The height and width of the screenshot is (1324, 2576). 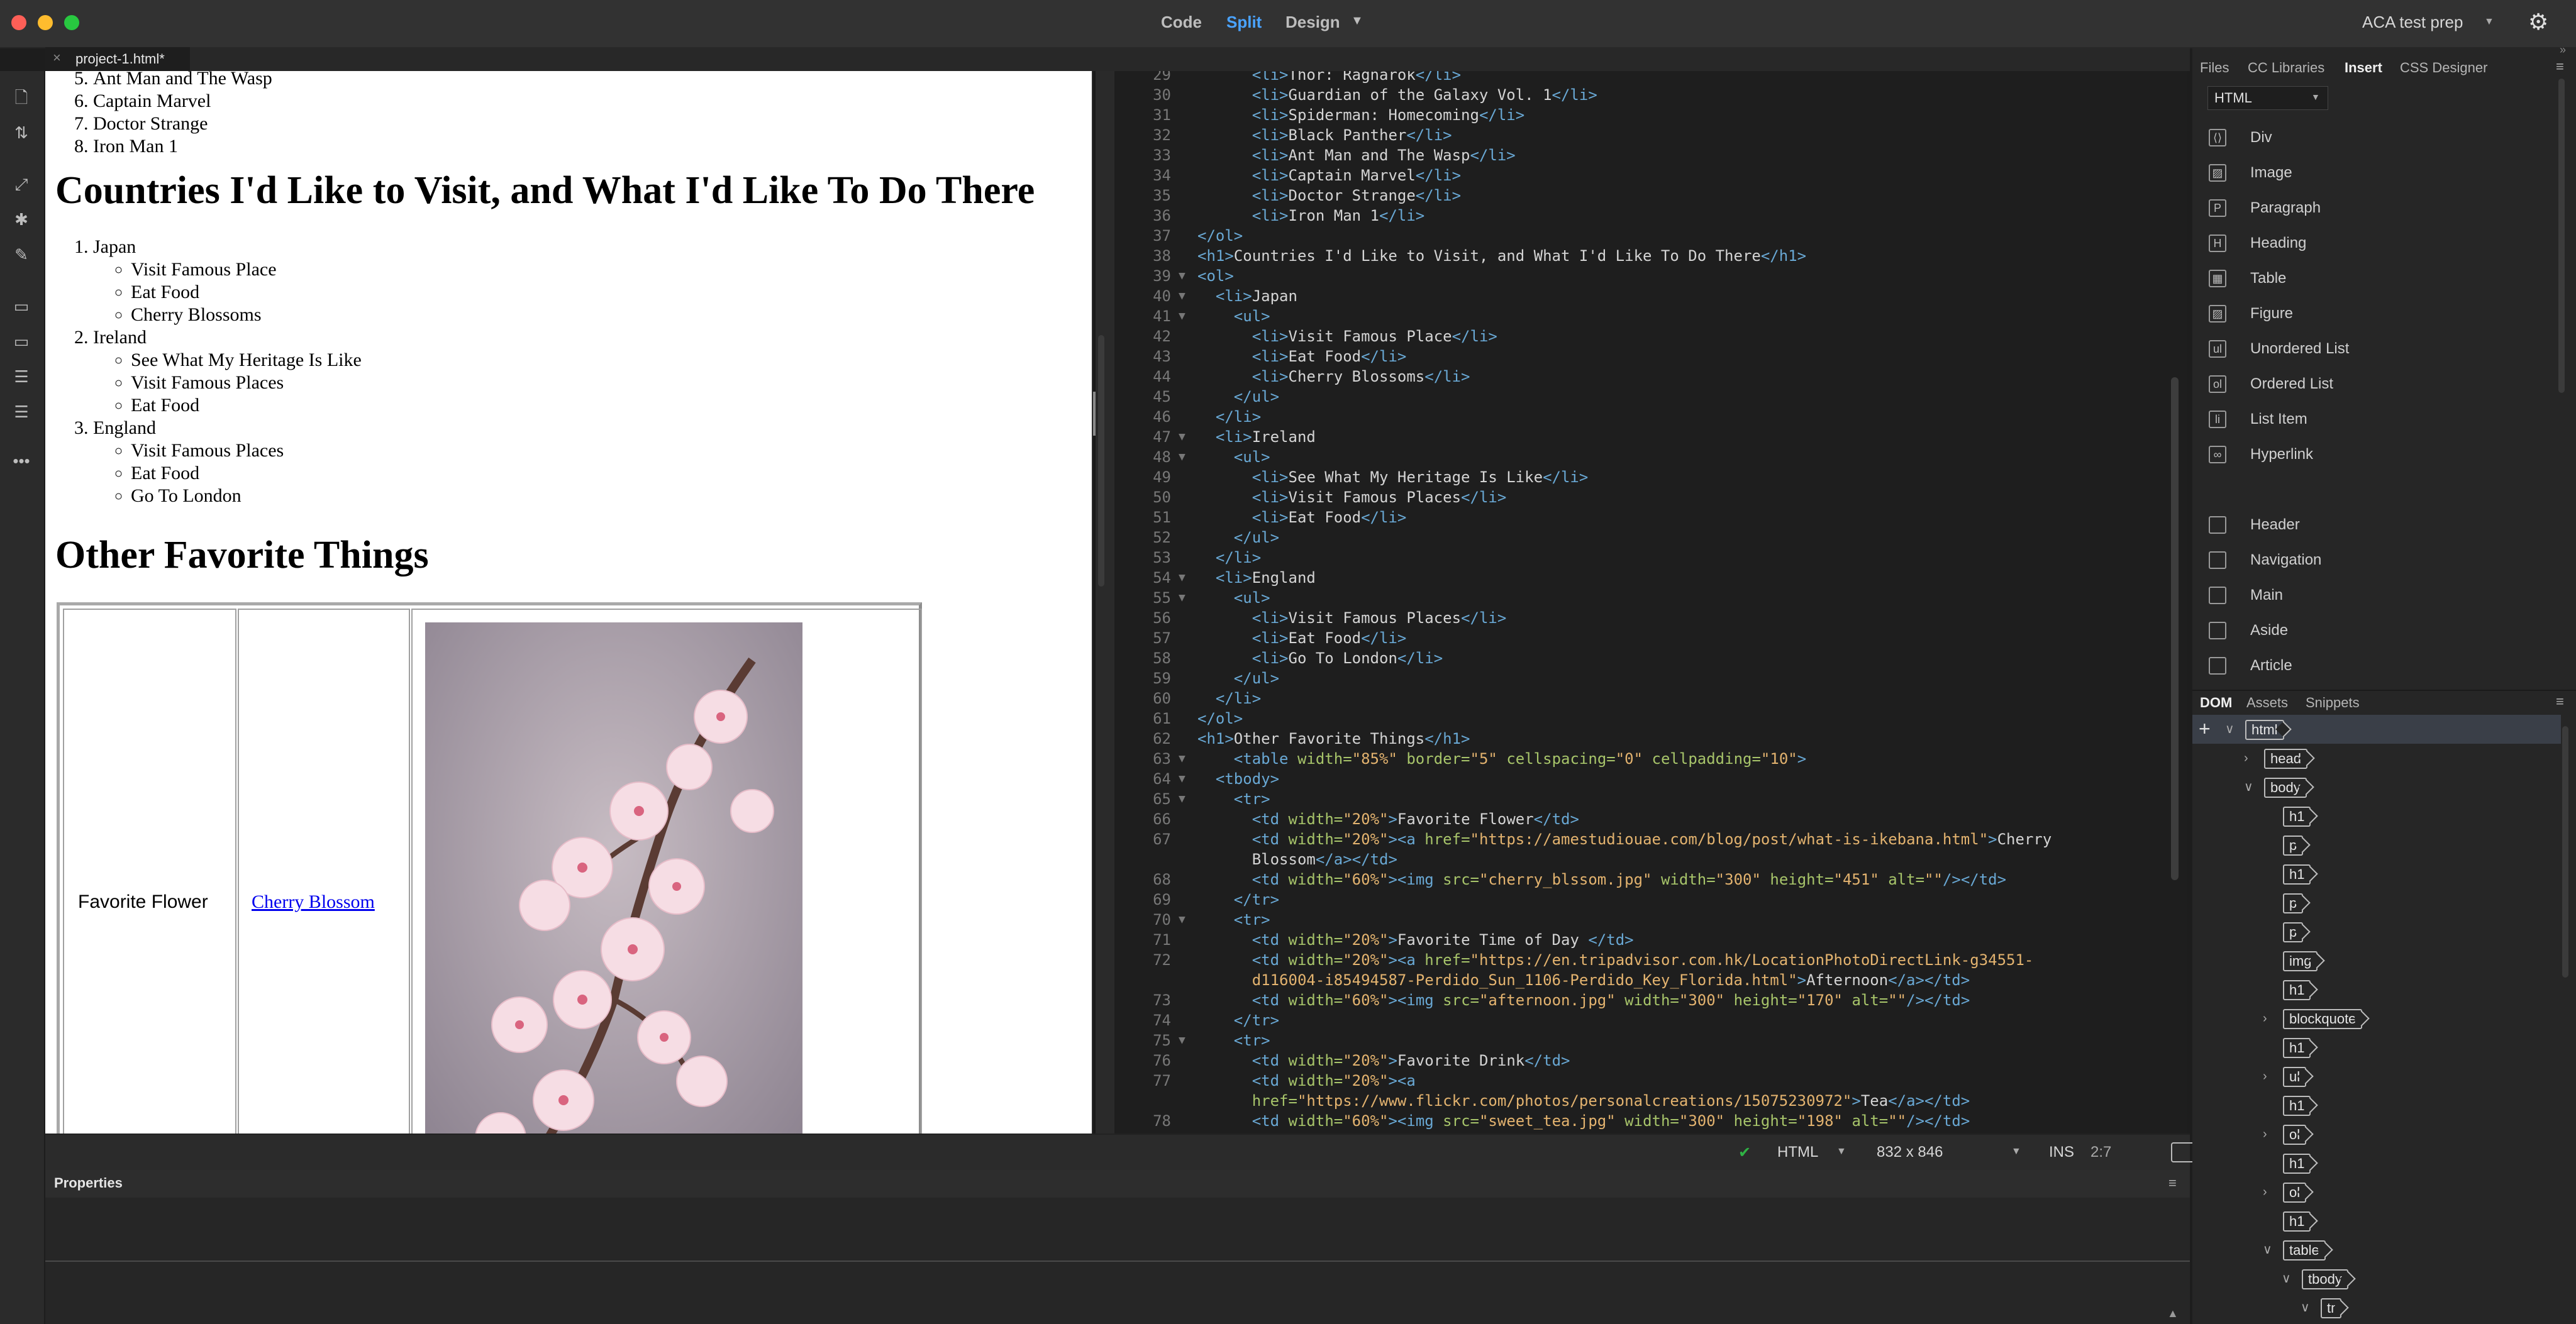 What do you see at coordinates (21, 376) in the screenshot?
I see `indent-code-icon: ☰` at bounding box center [21, 376].